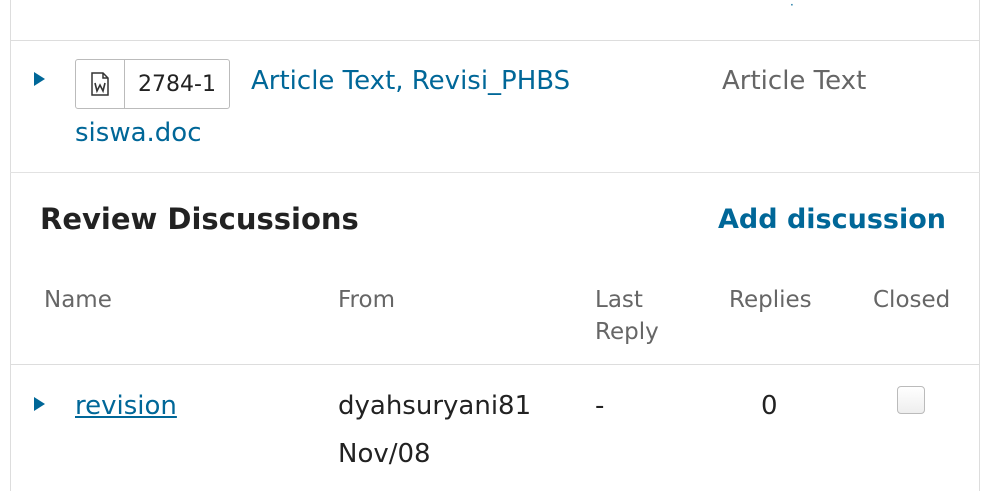 This screenshot has width=982, height=491. Describe the element at coordinates (78, 300) in the screenshot. I see `column-header-name: Name` at that location.